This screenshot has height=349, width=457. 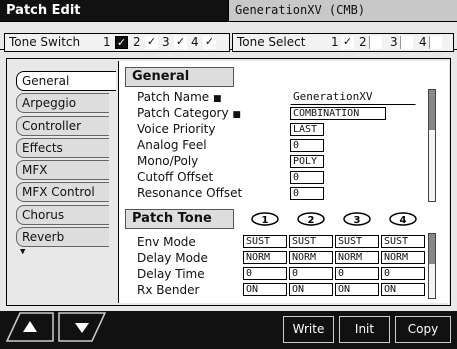 What do you see at coordinates (394, 42) in the screenshot?
I see `tone-select-3-number: 3` at bounding box center [394, 42].